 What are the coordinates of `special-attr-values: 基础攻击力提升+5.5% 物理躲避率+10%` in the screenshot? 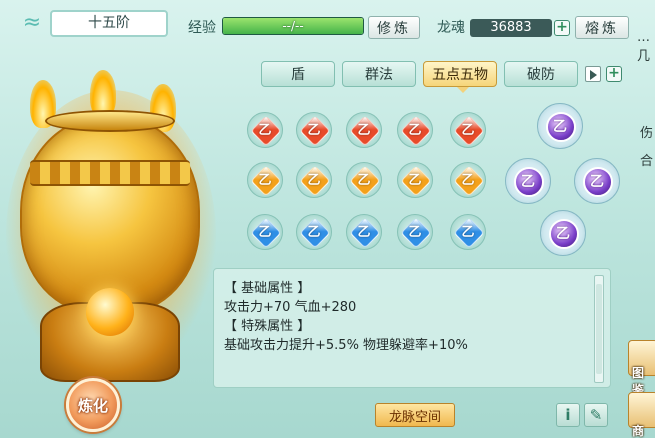 It's located at (346, 345).